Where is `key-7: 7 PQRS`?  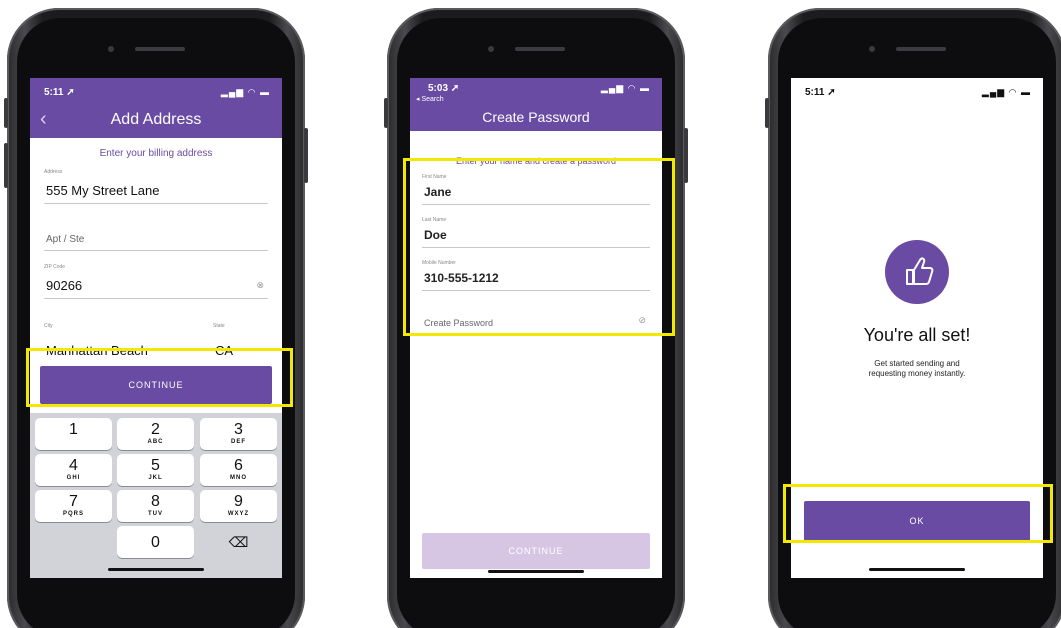 key-7: 7 PQRS is located at coordinates (73, 506).